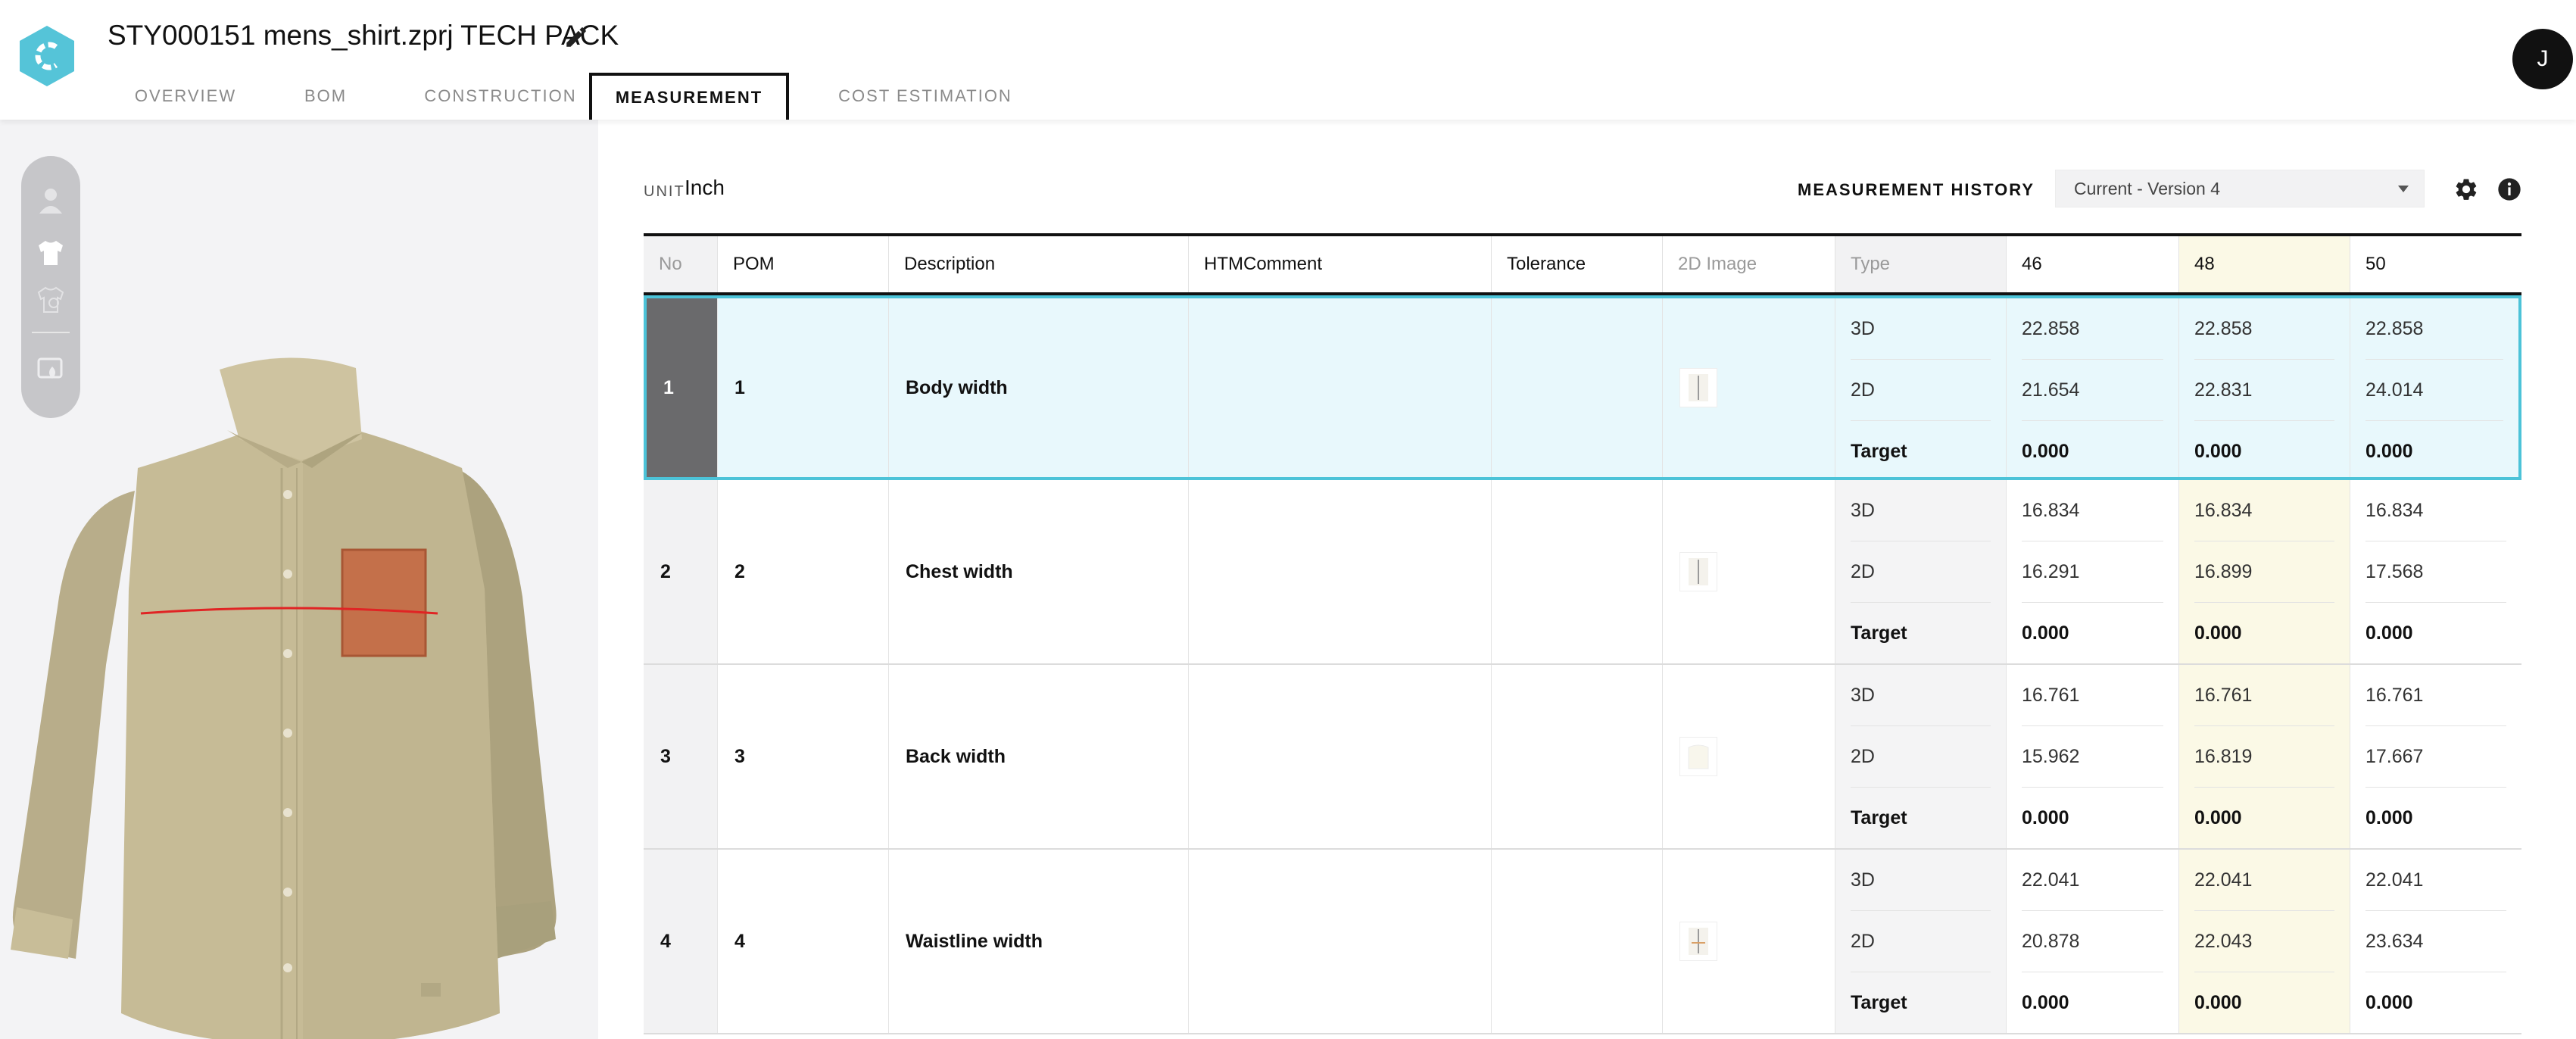  I want to click on size-46-col: 22.858 21.654 0.000, so click(2093, 388).